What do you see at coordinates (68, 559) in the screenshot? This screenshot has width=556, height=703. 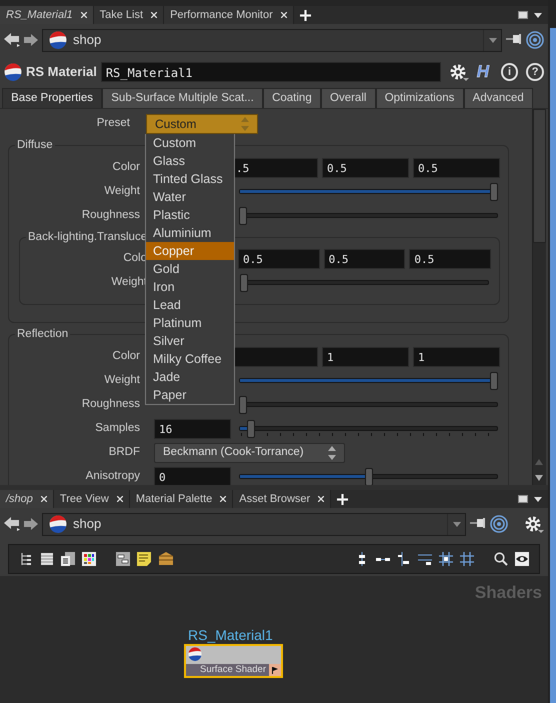 I see `table-icon` at bounding box center [68, 559].